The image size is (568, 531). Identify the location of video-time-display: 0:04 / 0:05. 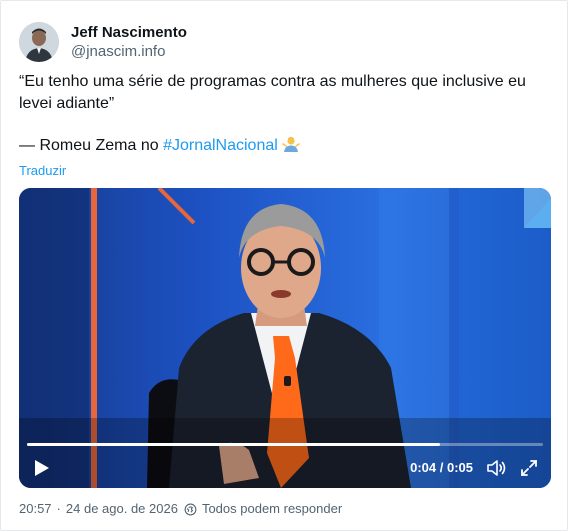
(441, 467).